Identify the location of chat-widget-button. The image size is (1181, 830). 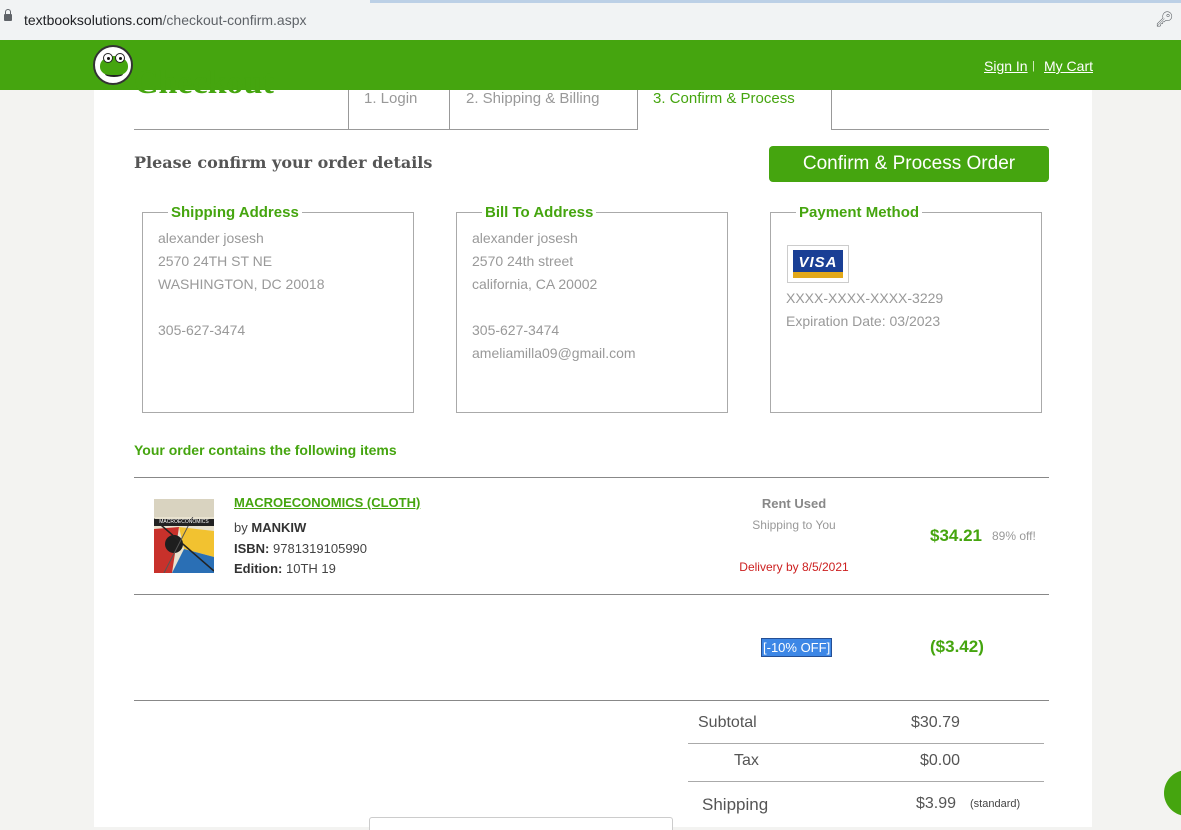
(1172, 793).